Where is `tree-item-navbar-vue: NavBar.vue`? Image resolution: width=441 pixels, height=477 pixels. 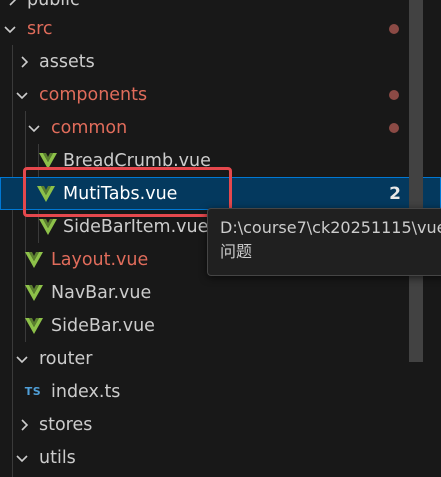 tree-item-navbar-vue: NavBar.vue is located at coordinates (220, 292).